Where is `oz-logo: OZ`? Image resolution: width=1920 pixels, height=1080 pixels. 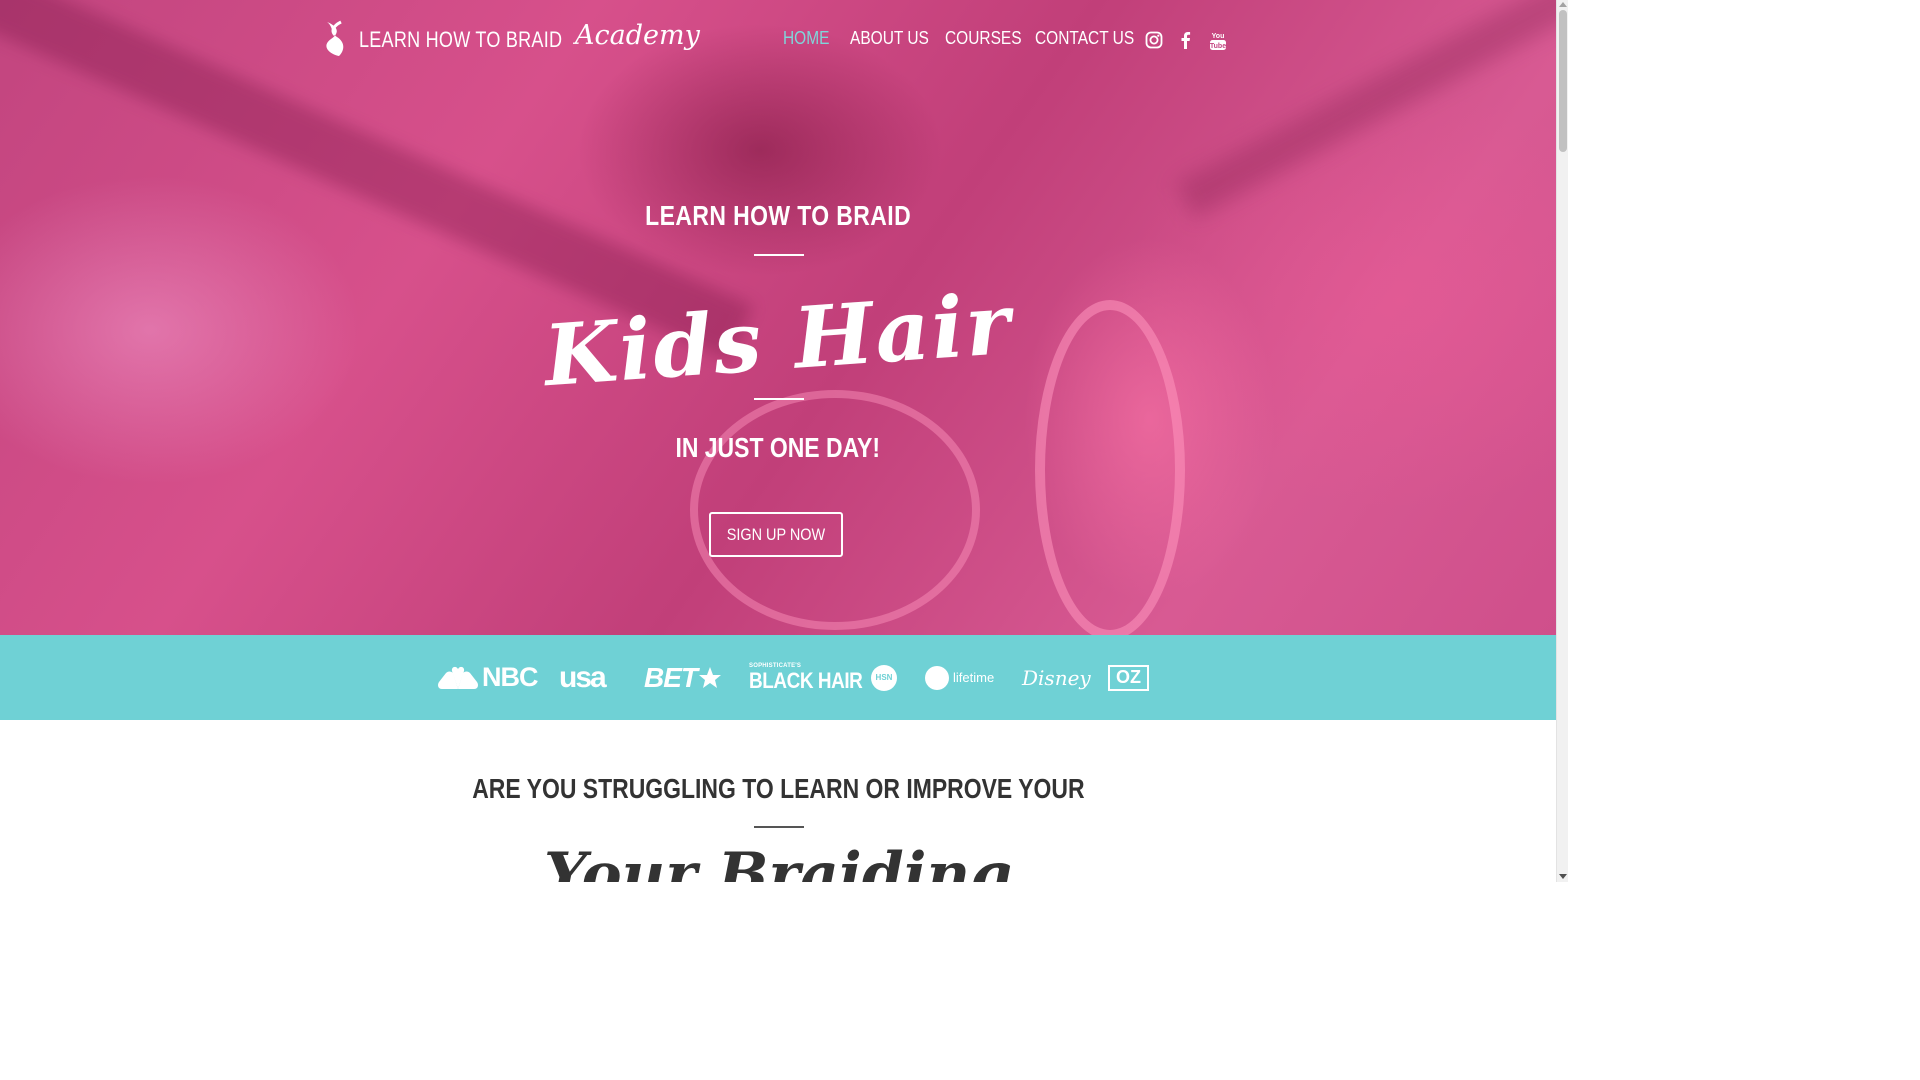
oz-logo: OZ is located at coordinates (1128, 677).